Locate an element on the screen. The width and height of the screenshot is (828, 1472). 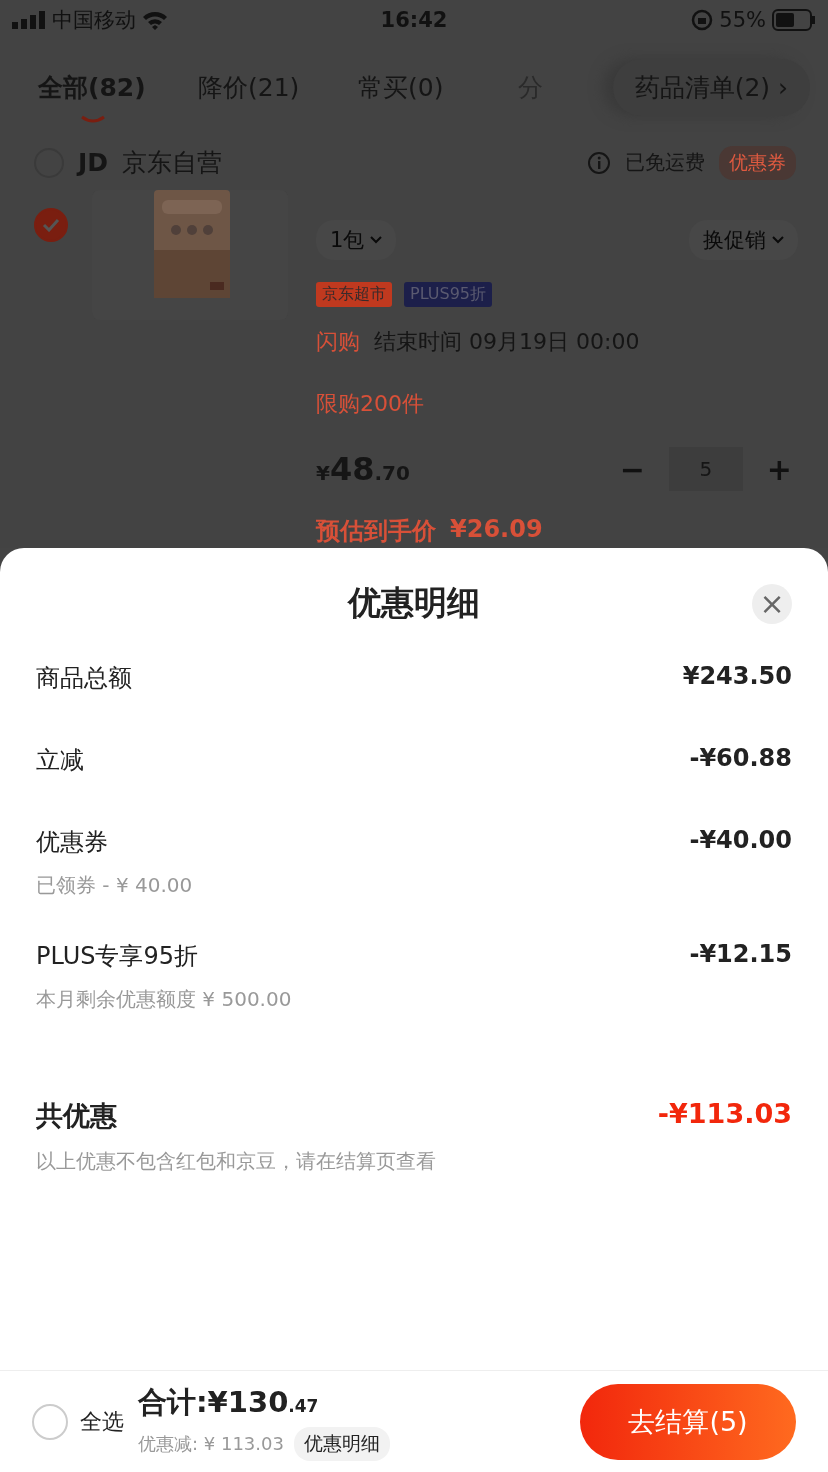
total-discount-label: 共优惠 is located at coordinates (77, 1116).